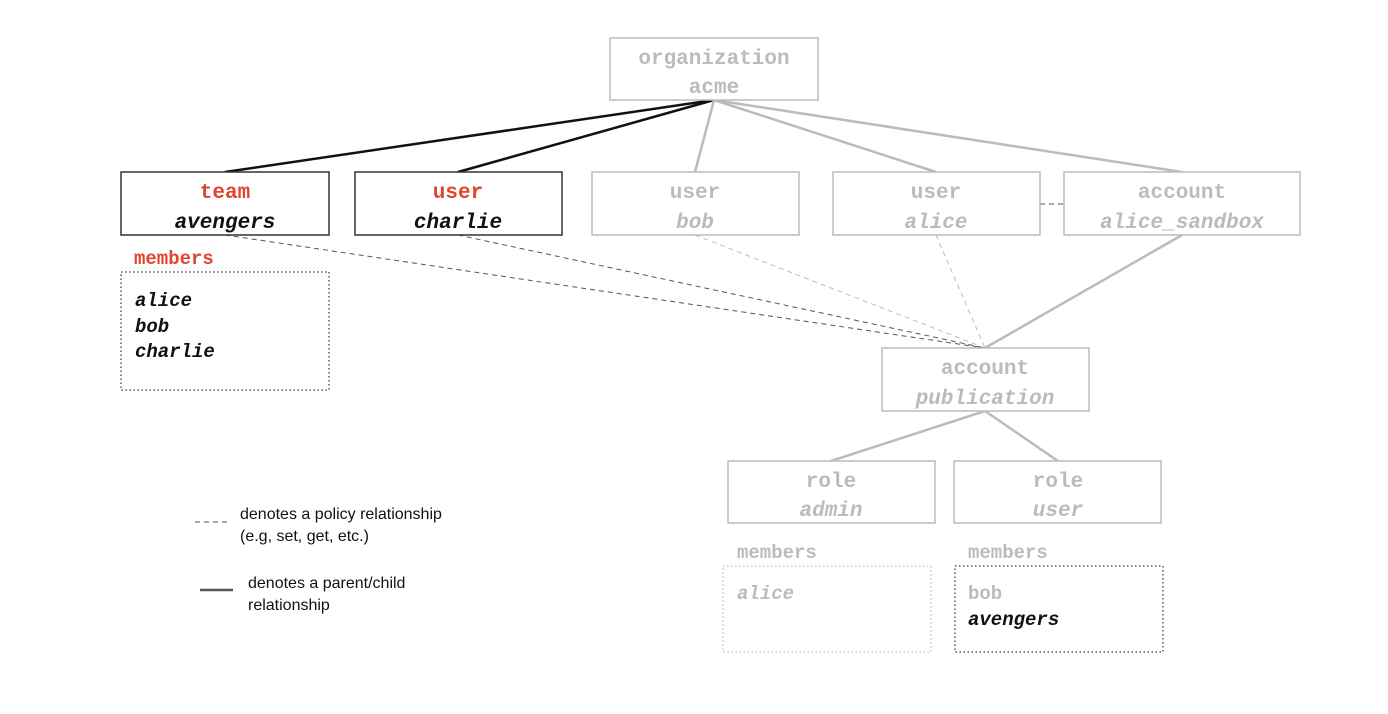  I want to click on team-member: bob, so click(152, 327).